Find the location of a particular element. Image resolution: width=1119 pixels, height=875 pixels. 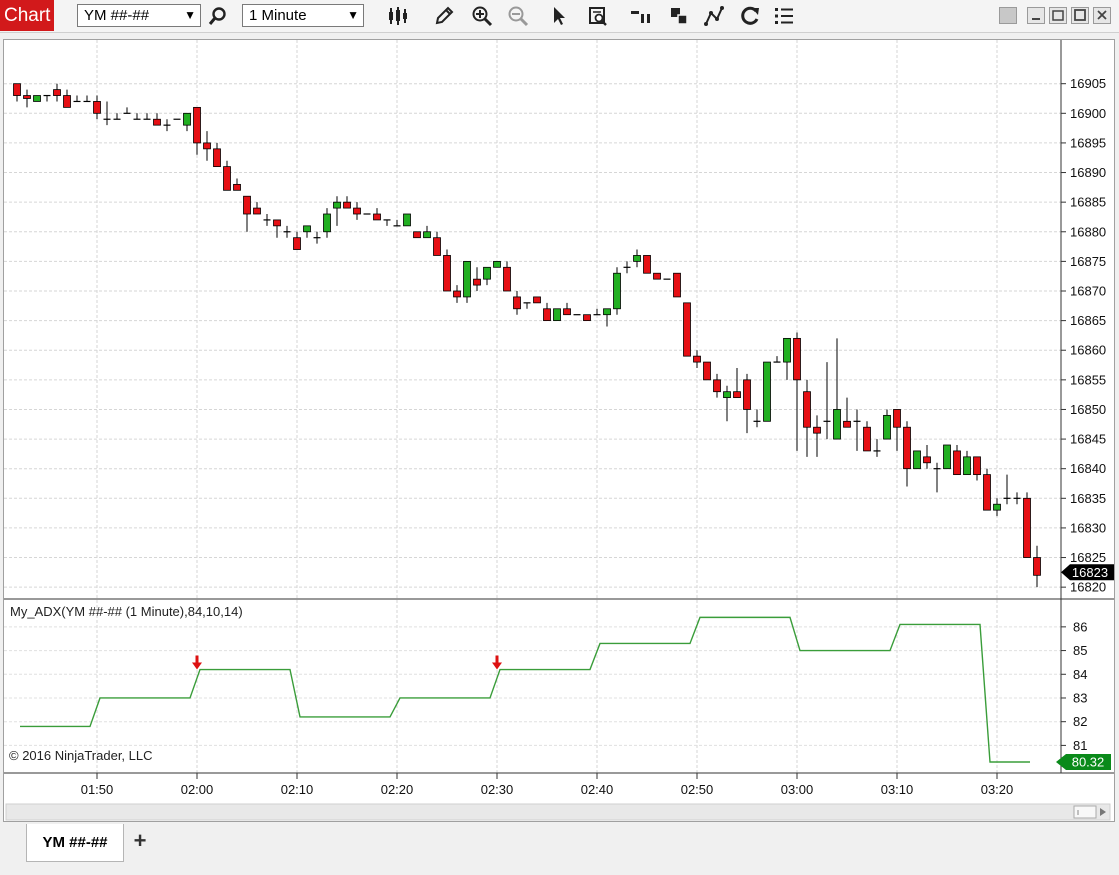

tab-ym: YM ##-## is located at coordinates (75, 843).